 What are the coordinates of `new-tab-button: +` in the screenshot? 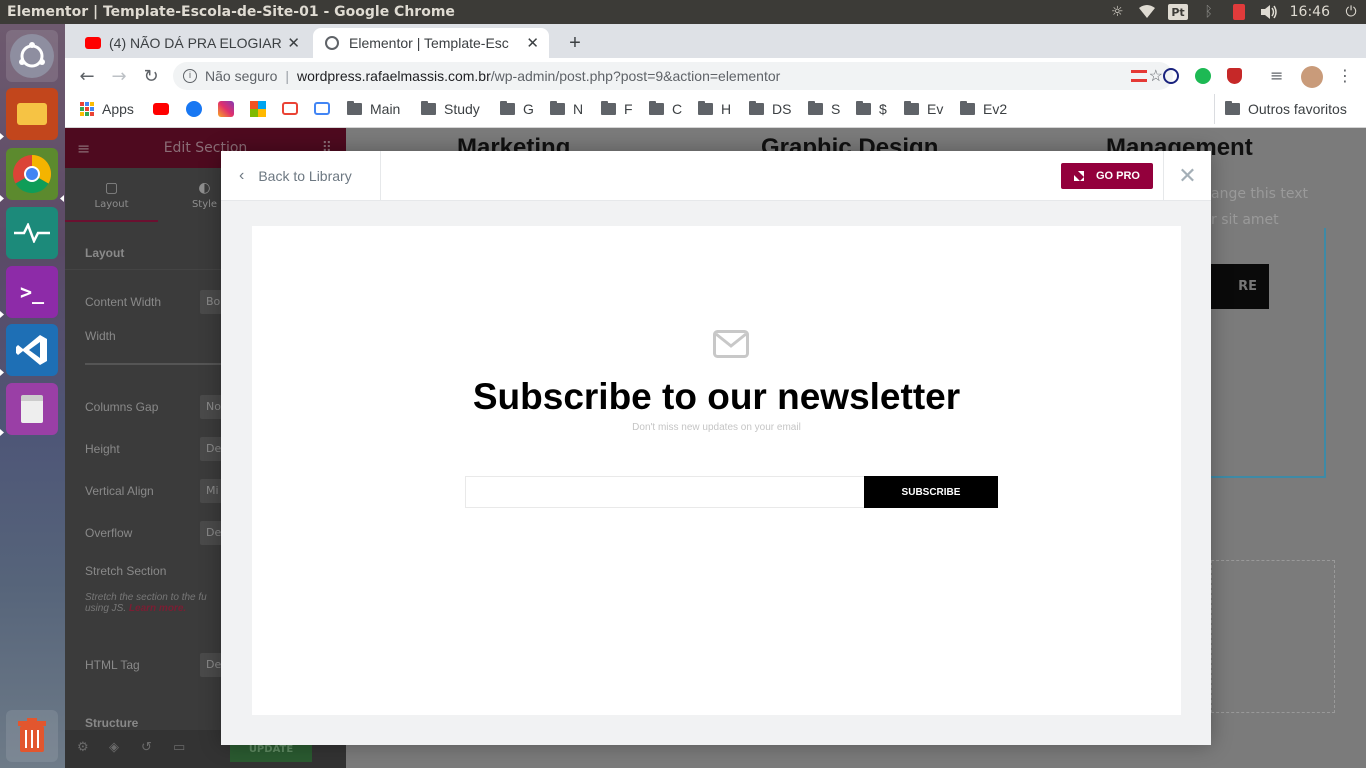 It's located at (575, 43).